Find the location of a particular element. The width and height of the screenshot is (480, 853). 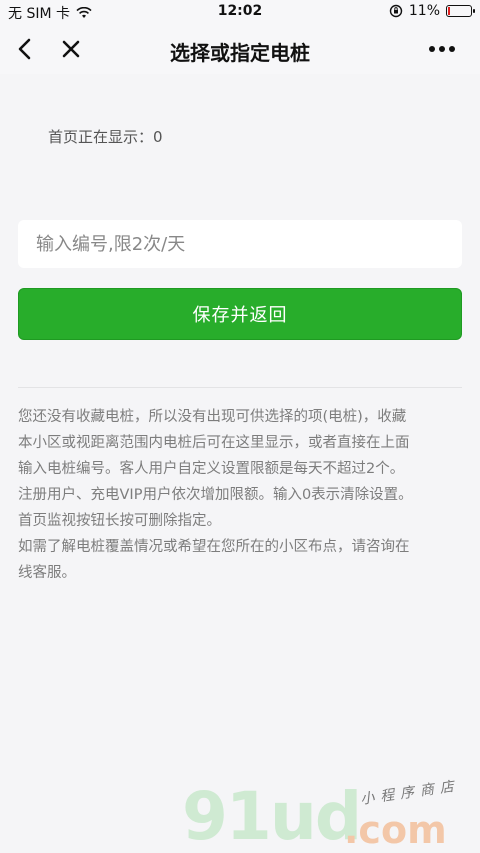

status-right: 11% is located at coordinates (432, 11).